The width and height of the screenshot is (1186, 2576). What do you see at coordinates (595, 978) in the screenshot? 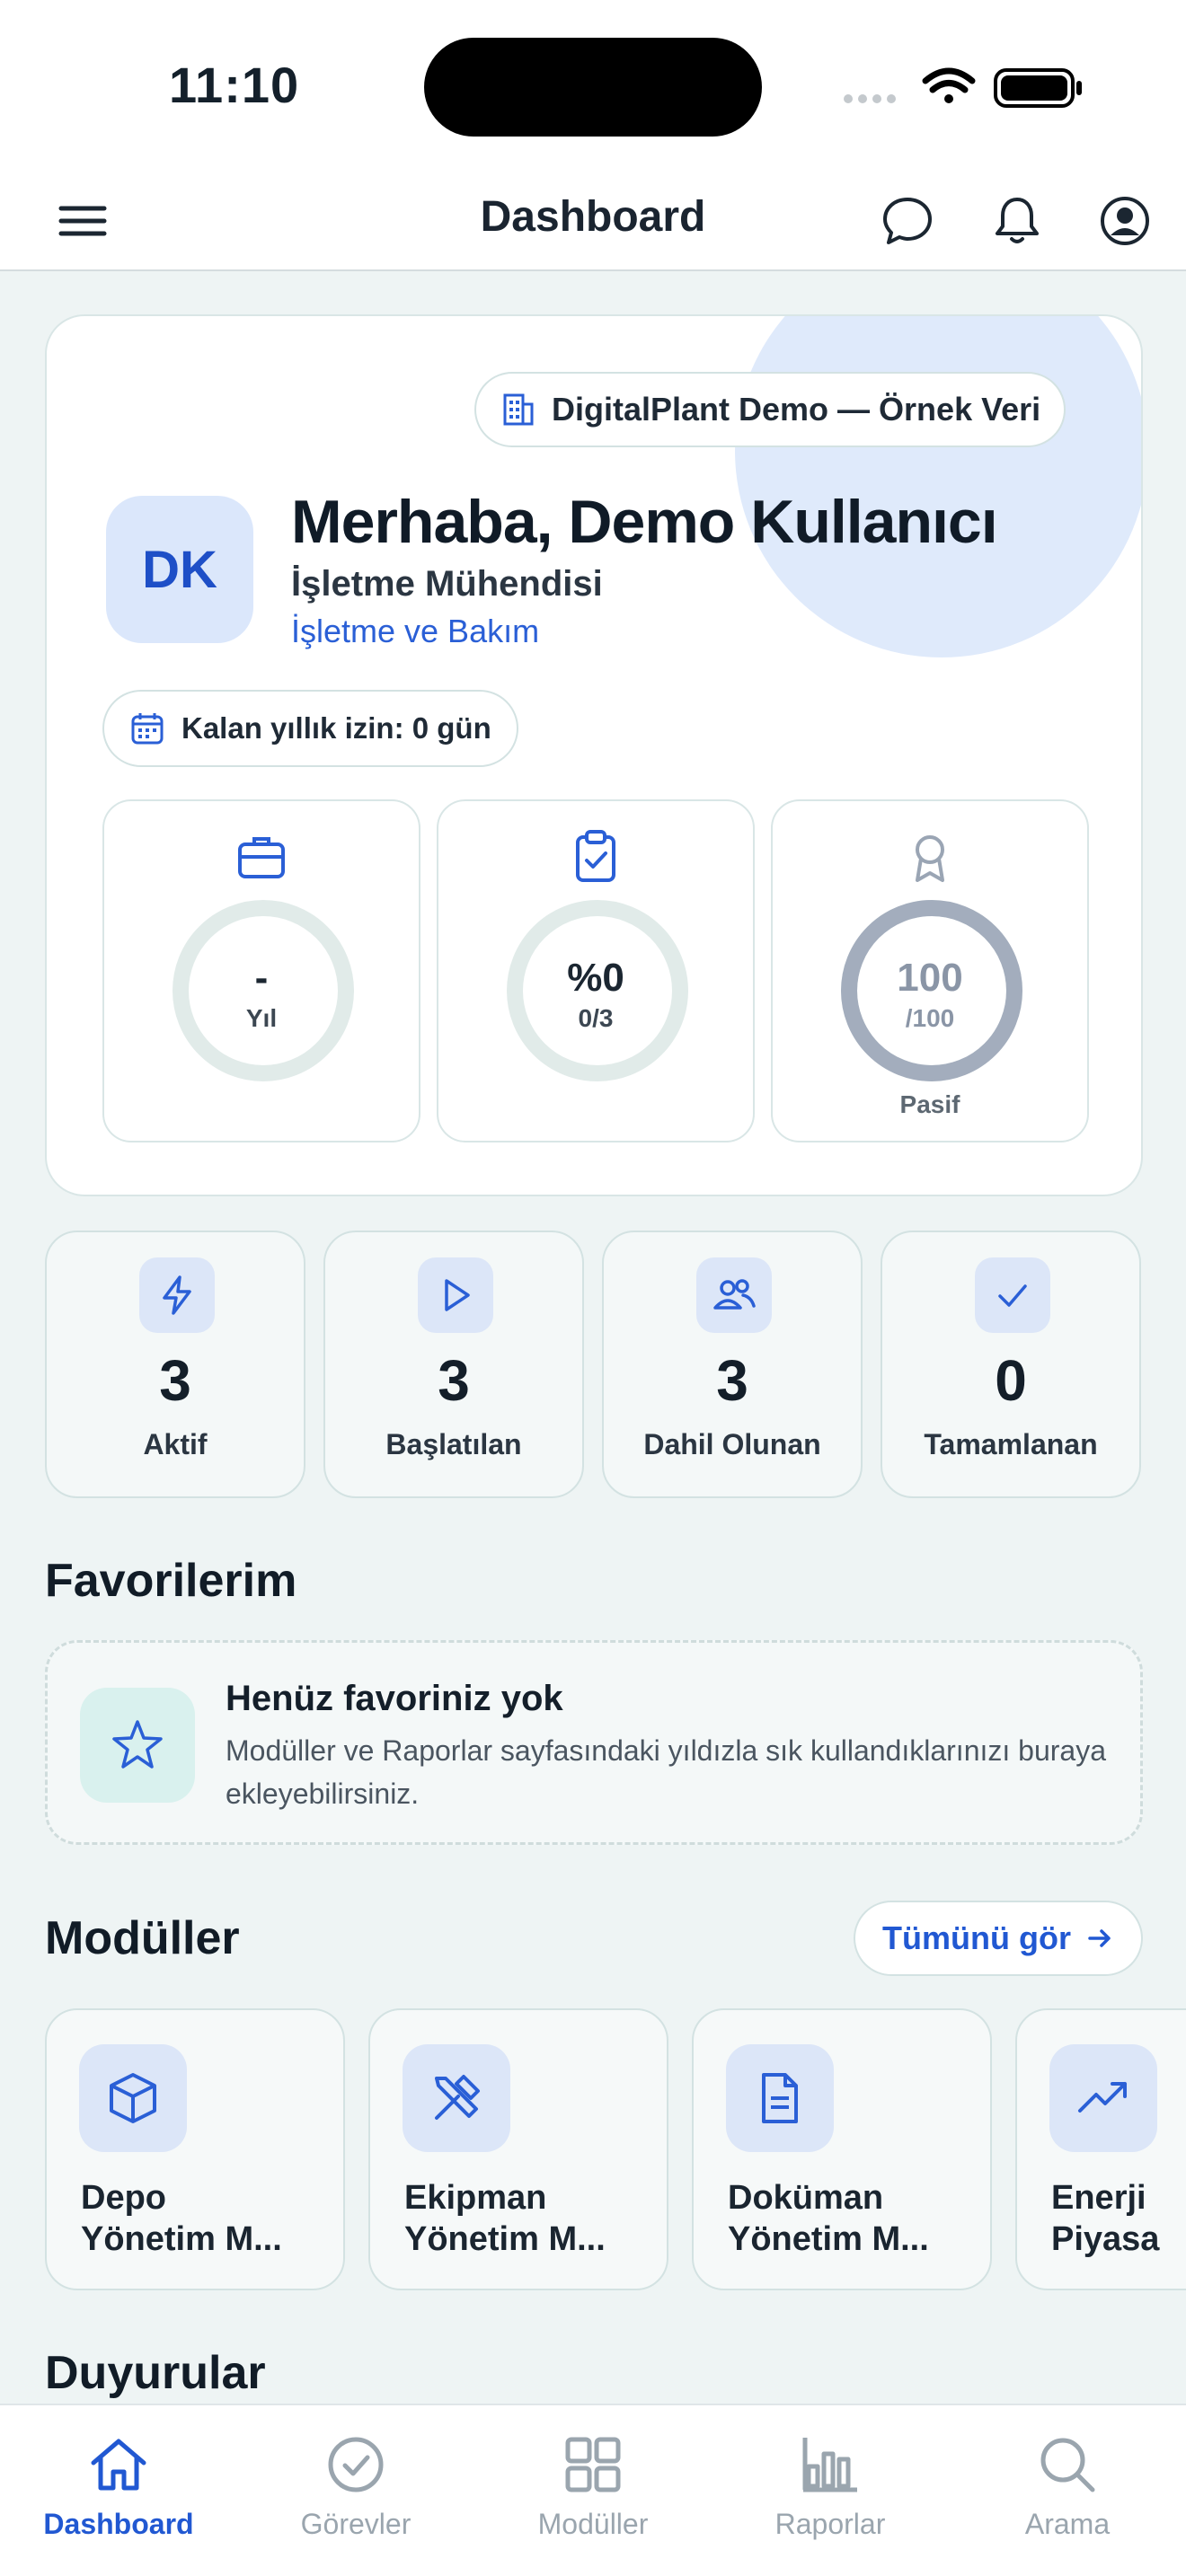
I see `stat-value: %0` at bounding box center [595, 978].